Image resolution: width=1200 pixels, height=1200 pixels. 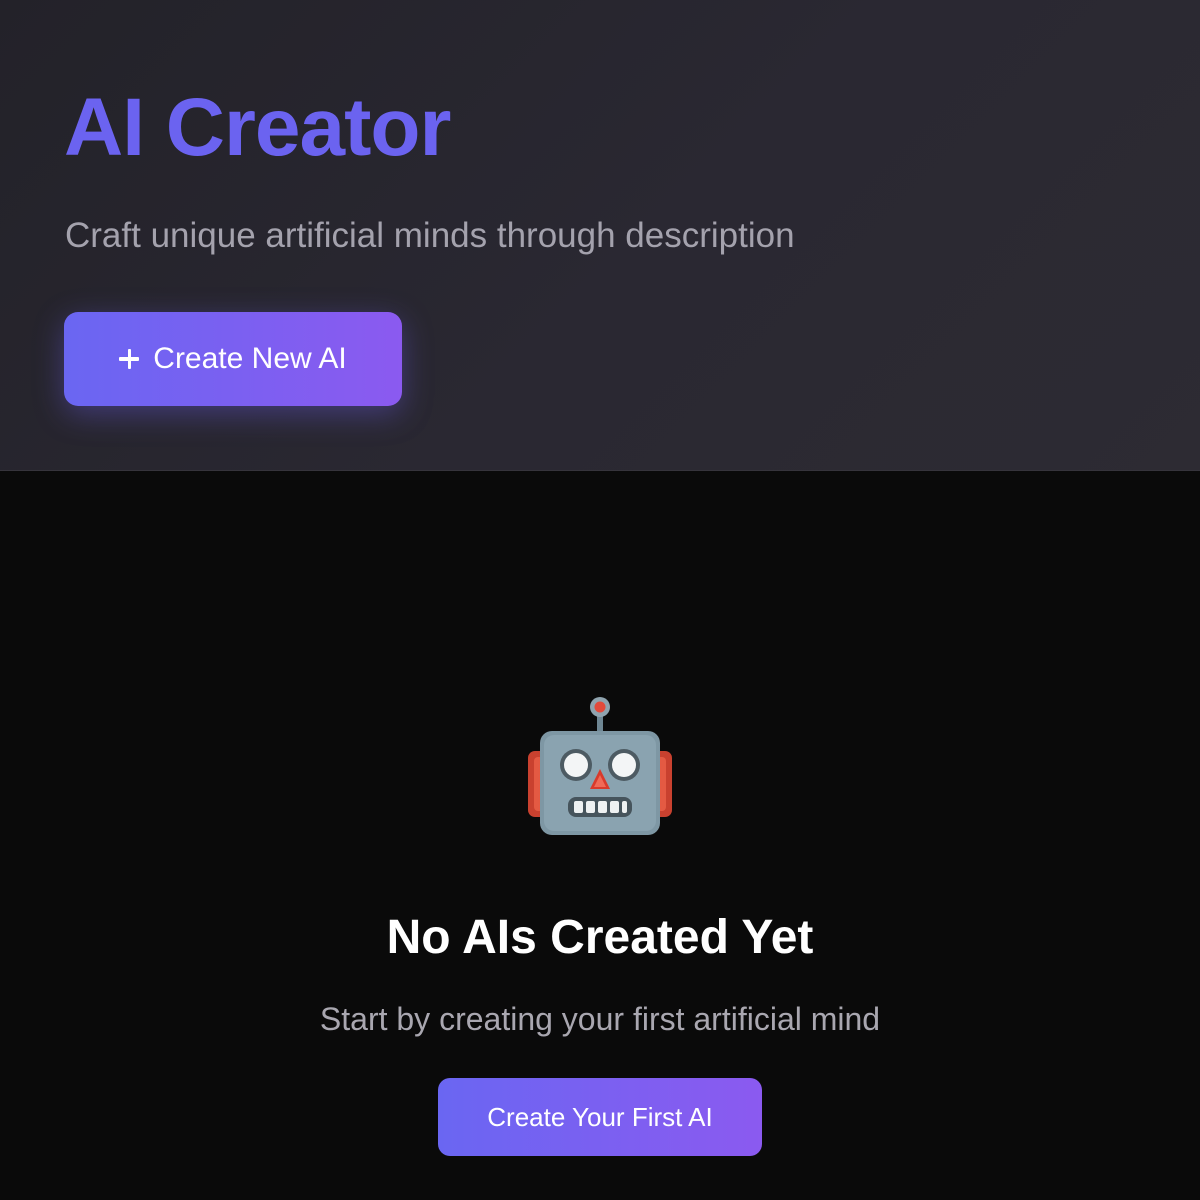 I want to click on create-first-ai-button: Create Your First AI, so click(x=600, y=1117).